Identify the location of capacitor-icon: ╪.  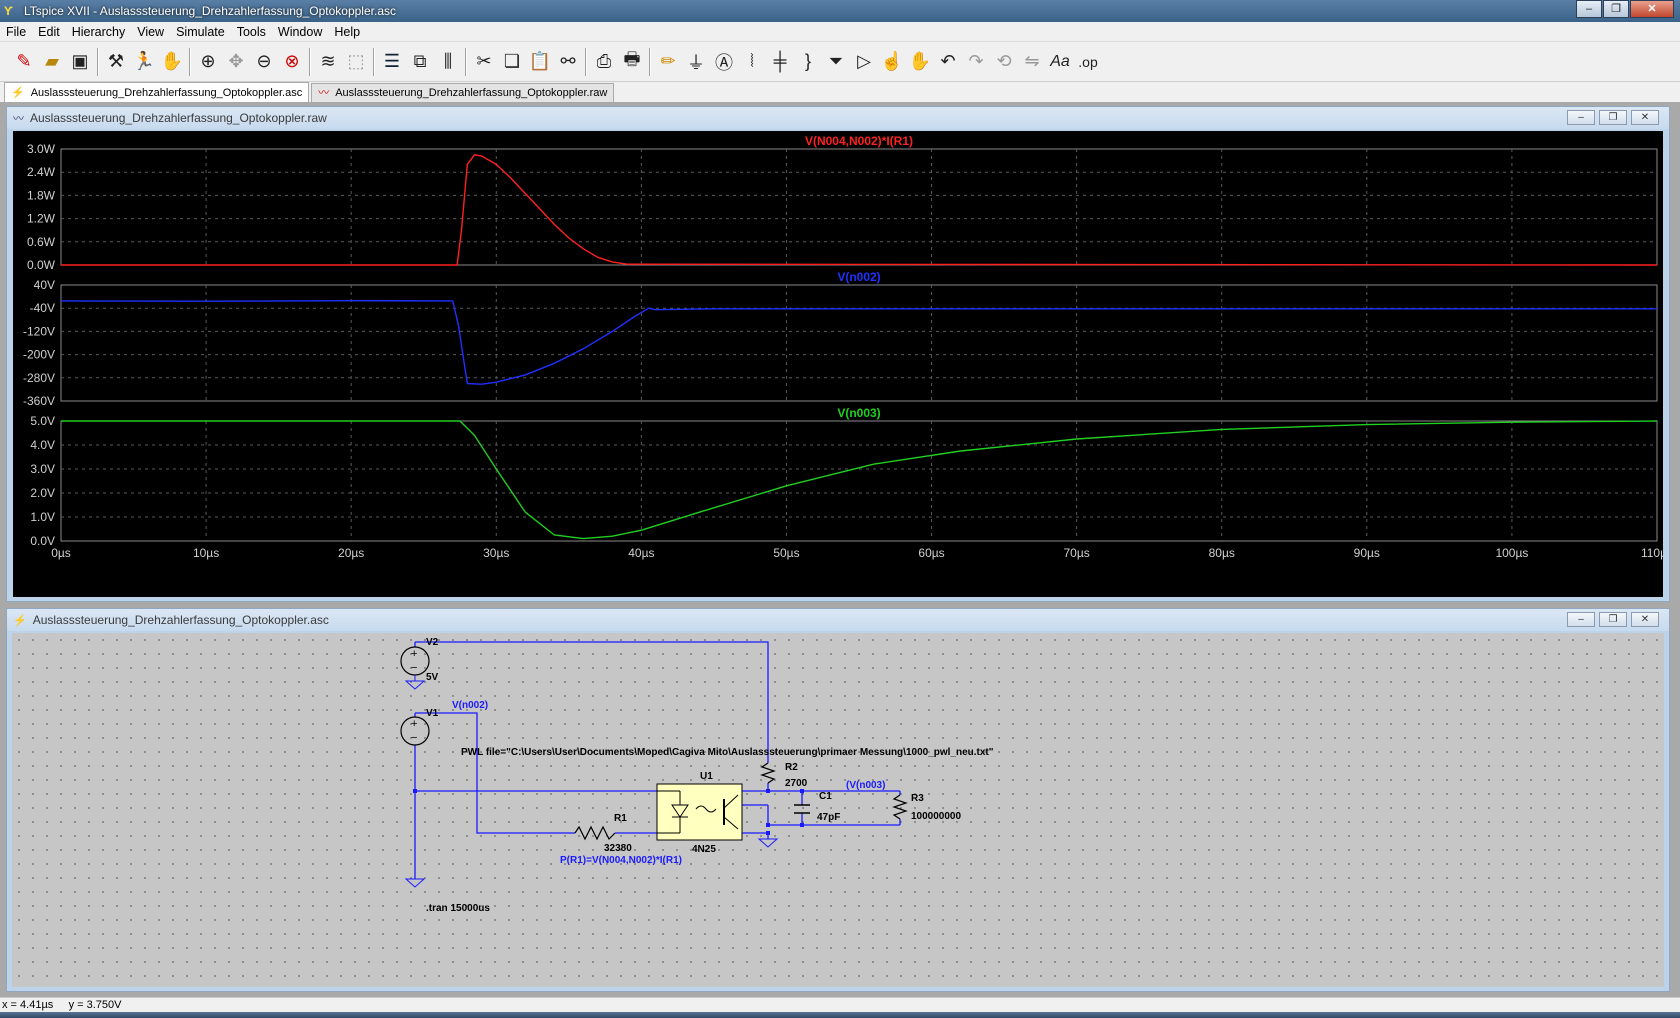
(780, 62).